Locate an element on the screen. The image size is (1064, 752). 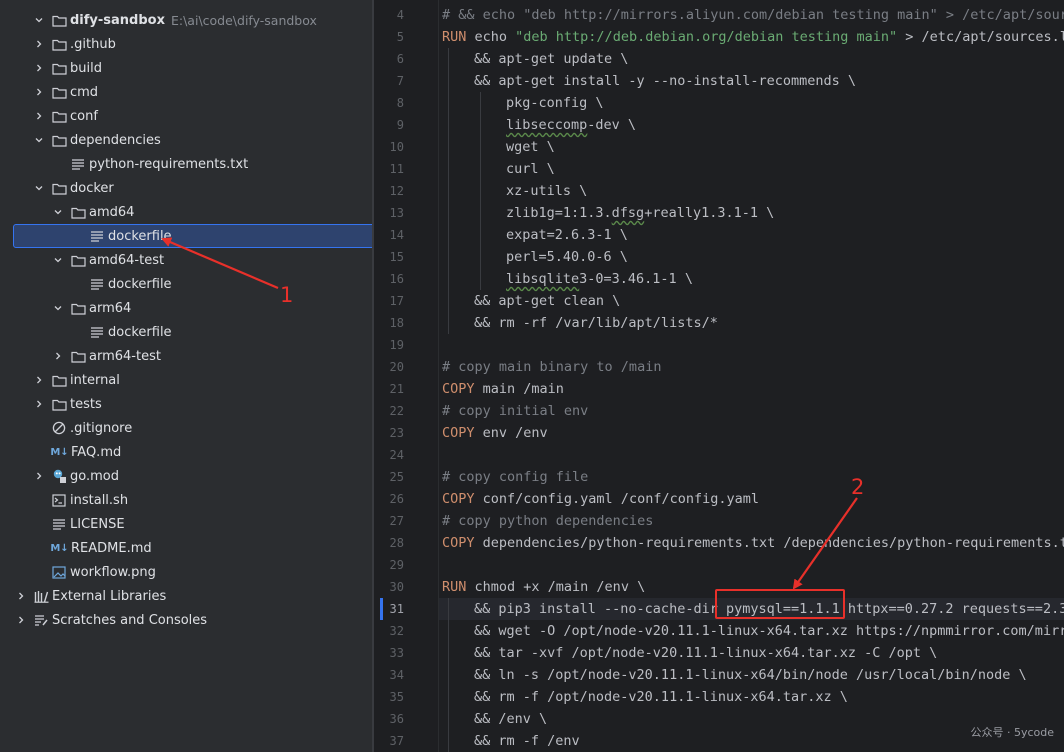
code-line: COPY main /main is located at coordinates (503, 389).